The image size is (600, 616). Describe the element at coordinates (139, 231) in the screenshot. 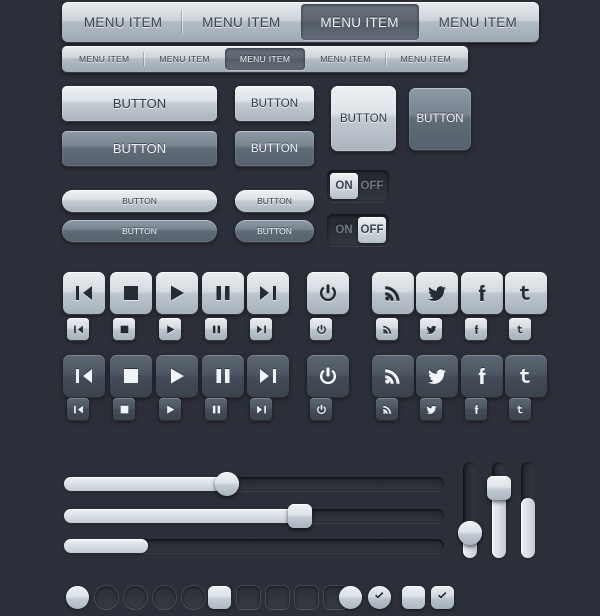

I see `pill-dark-button: BUTTON` at that location.